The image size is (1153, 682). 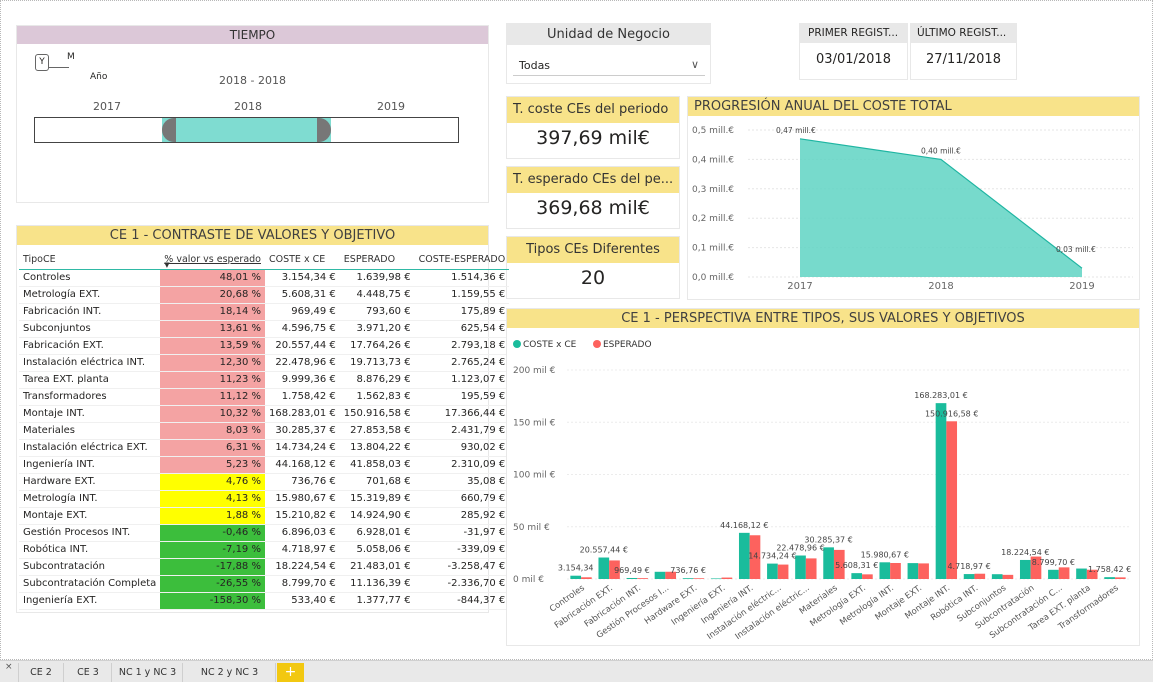 I want to click on cell-diferencia: 625,54 €, so click(x=462, y=329).